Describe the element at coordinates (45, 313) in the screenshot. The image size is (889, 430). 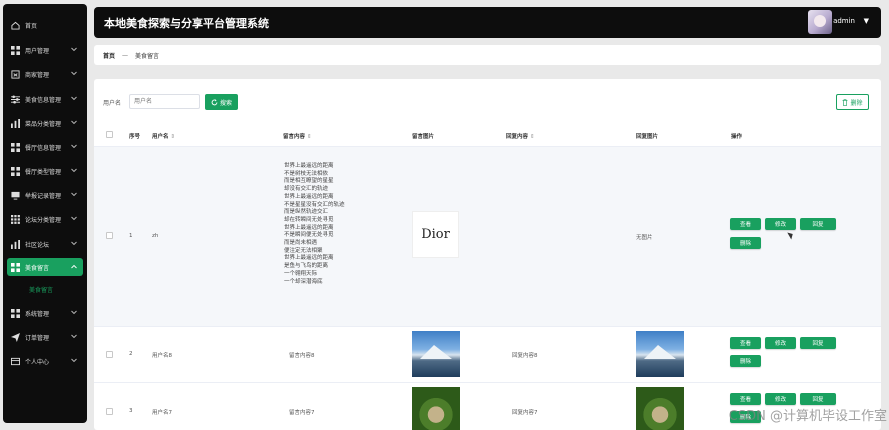
I see `sidebar-item-system: 系统管理` at that location.